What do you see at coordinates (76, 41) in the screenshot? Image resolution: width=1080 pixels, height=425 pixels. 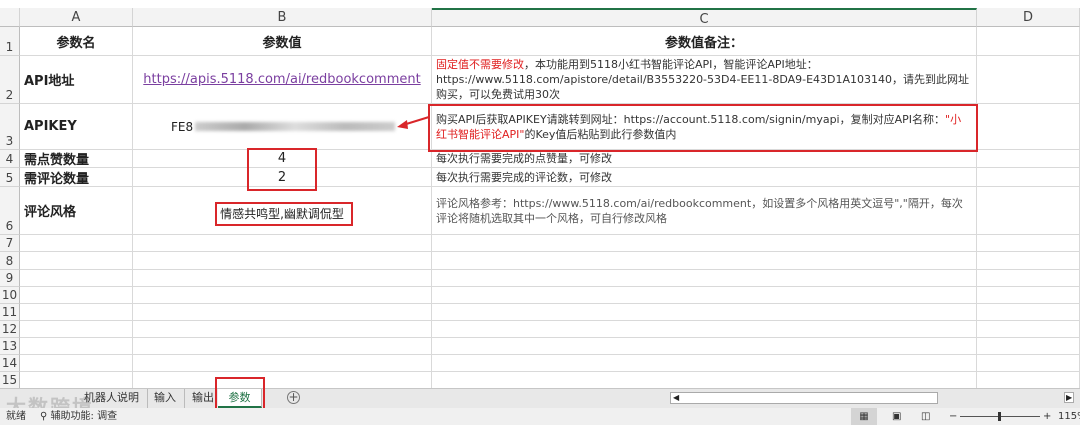 I see `cell-a1: 参数名` at bounding box center [76, 41].